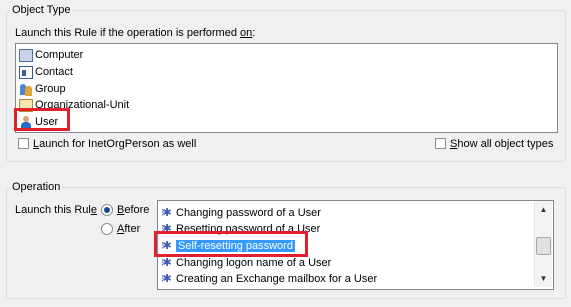 This screenshot has width=571, height=307. What do you see at coordinates (277, 279) in the screenshot?
I see `operation-item-label: Creating an Exchange mailbox for a User` at bounding box center [277, 279].